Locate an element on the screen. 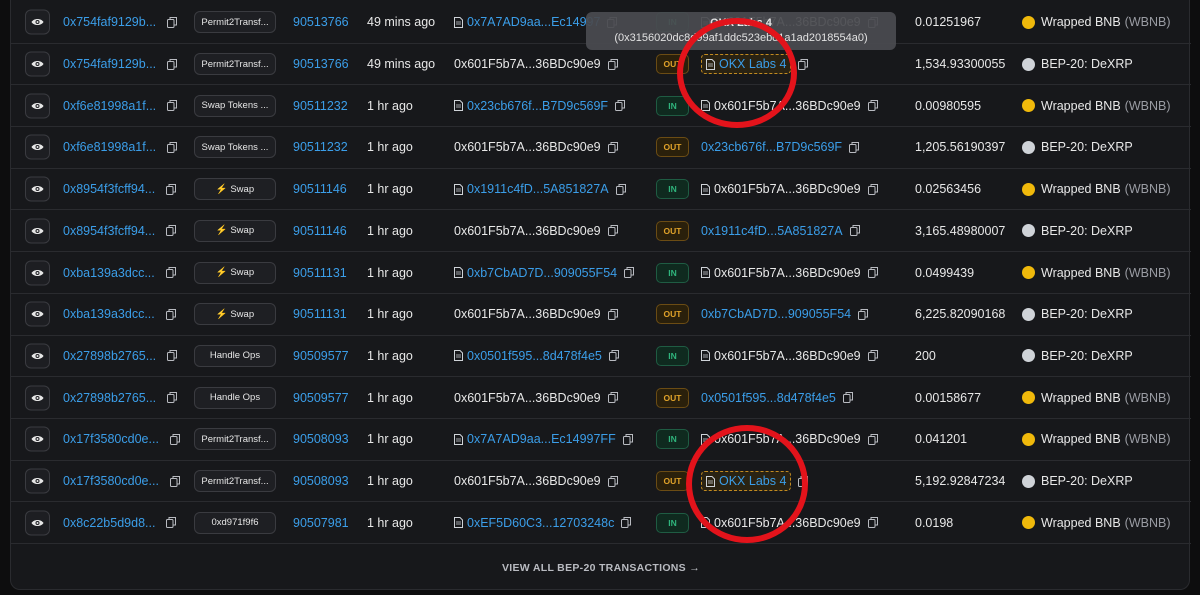  from-address: 0xb7CbAD7D...909055F54 is located at coordinates (542, 273).